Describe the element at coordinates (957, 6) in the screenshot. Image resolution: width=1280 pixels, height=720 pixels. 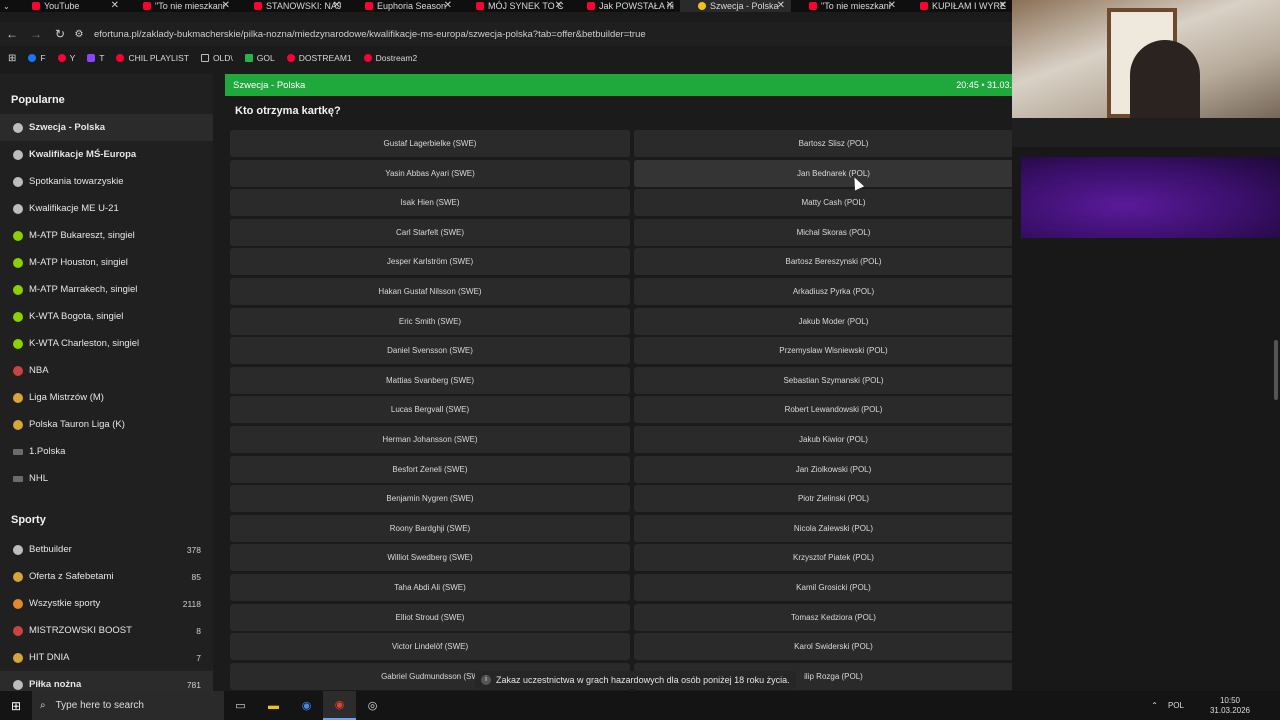
I see `browser-tab: KUPIŁAM I WYRE ✕` at that location.